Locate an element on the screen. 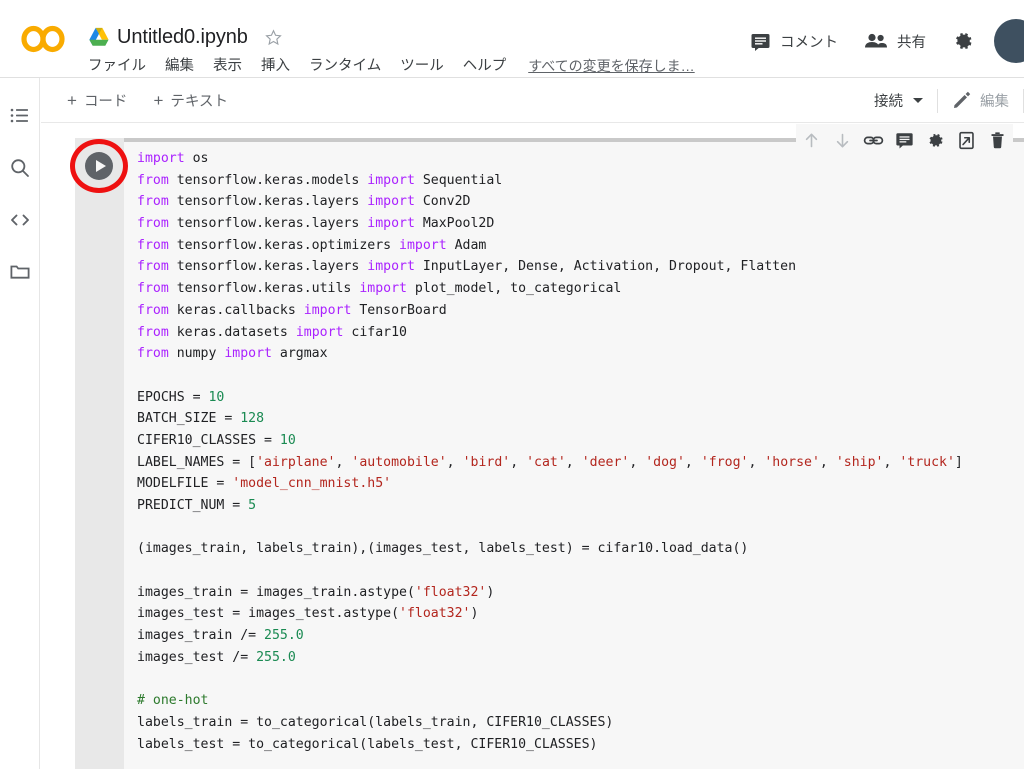  add-comment-button is located at coordinates (904, 140).